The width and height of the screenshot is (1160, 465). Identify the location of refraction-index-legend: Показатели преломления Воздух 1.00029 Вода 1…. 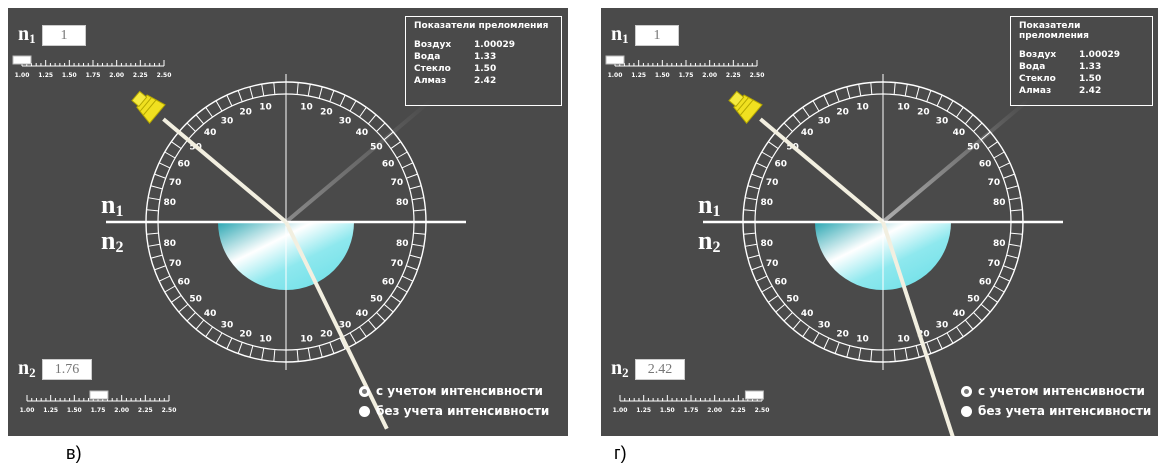
(1081, 61).